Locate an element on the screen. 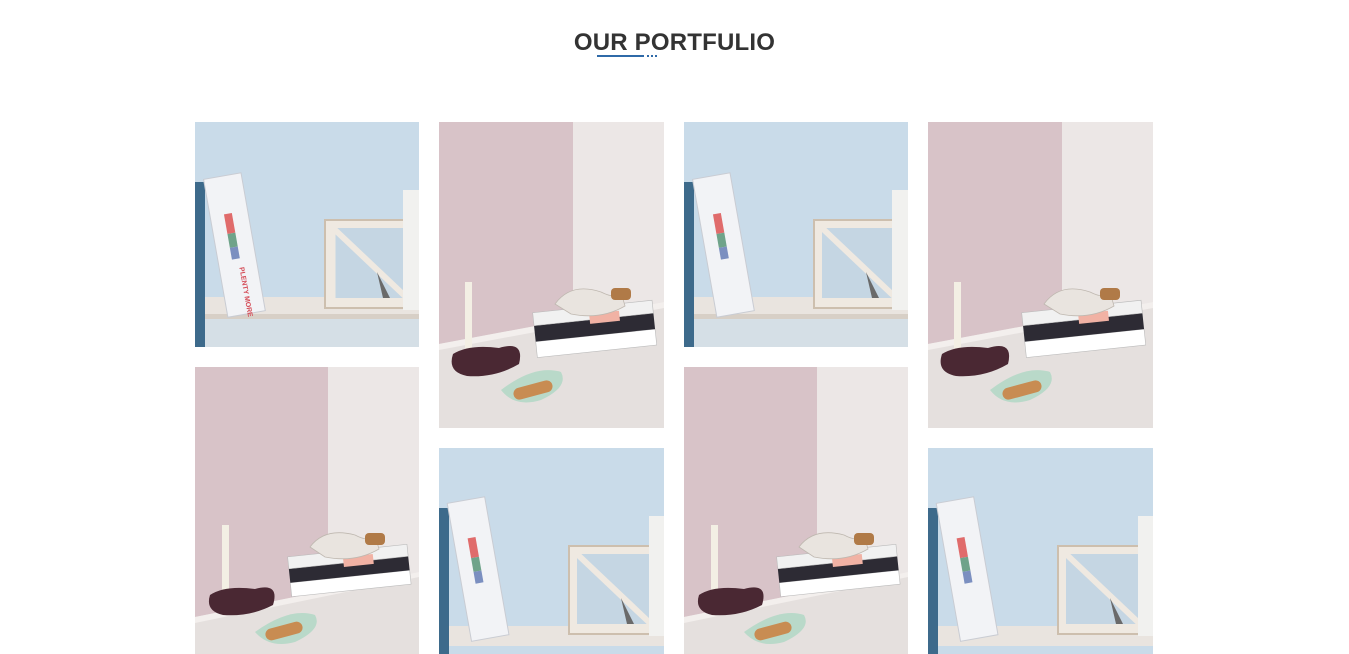 The height and width of the screenshot is (654, 1349). portfolio-header: OUR PORTFULIO is located at coordinates (674, 40).